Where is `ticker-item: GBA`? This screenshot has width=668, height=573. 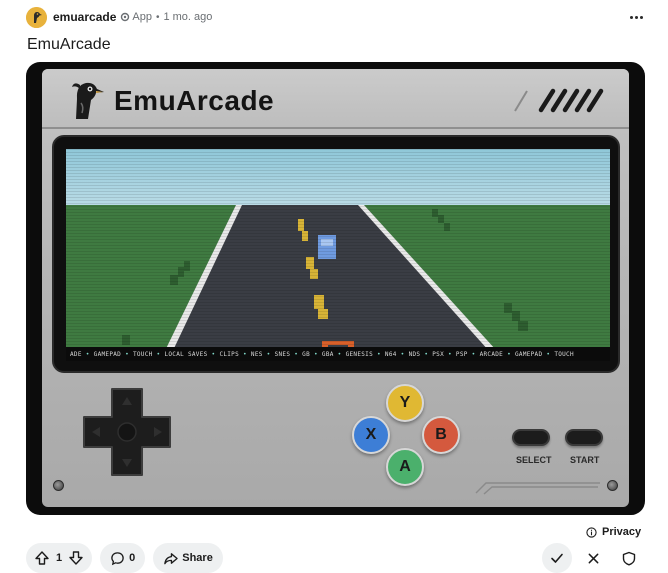 ticker-item: GBA is located at coordinates (327, 354).